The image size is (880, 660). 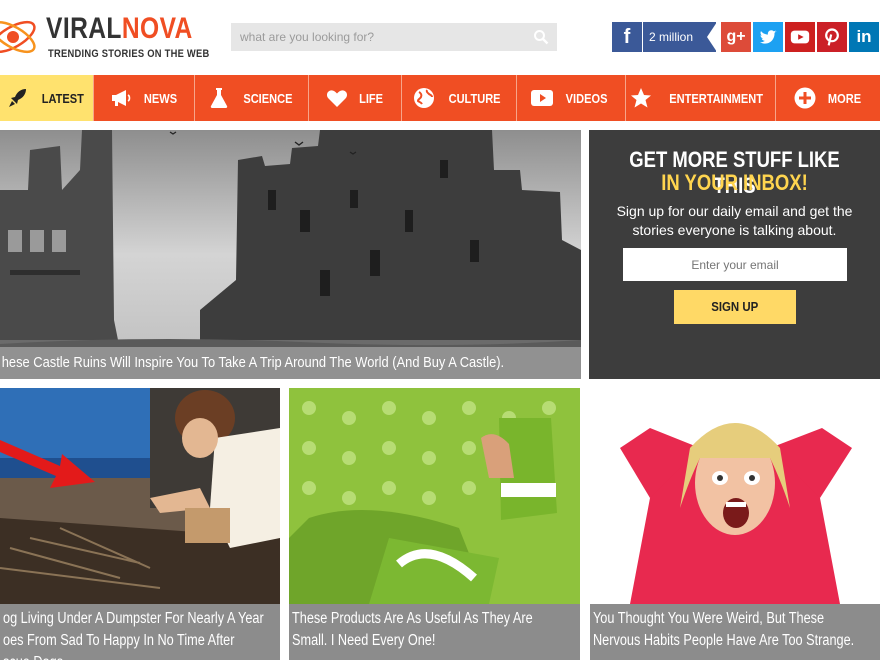 I want to click on flask-icon, so click(x=218, y=98).